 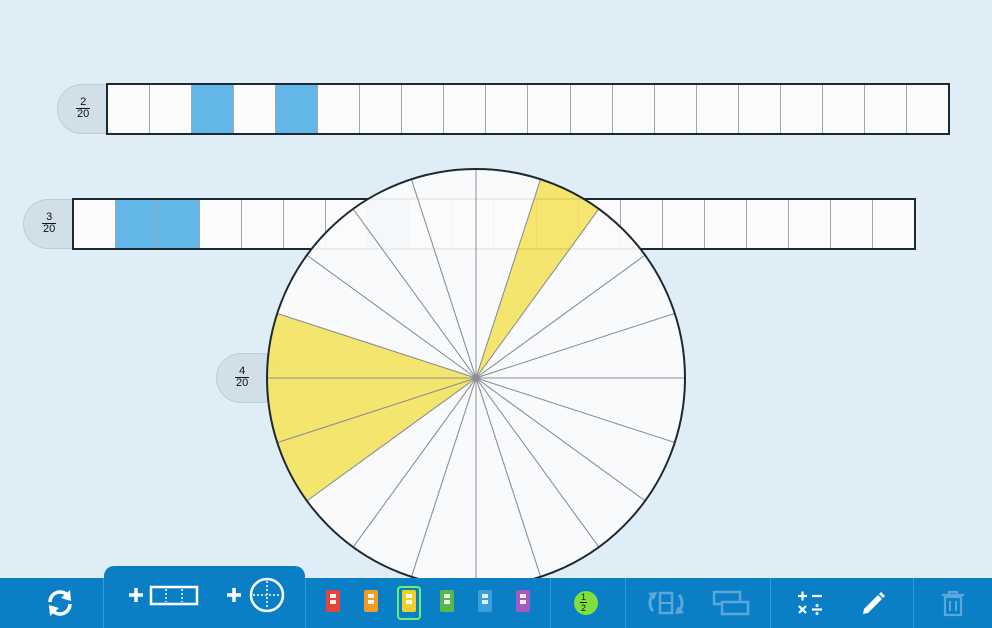 I want to click on compare-button, so click(x=731, y=603).